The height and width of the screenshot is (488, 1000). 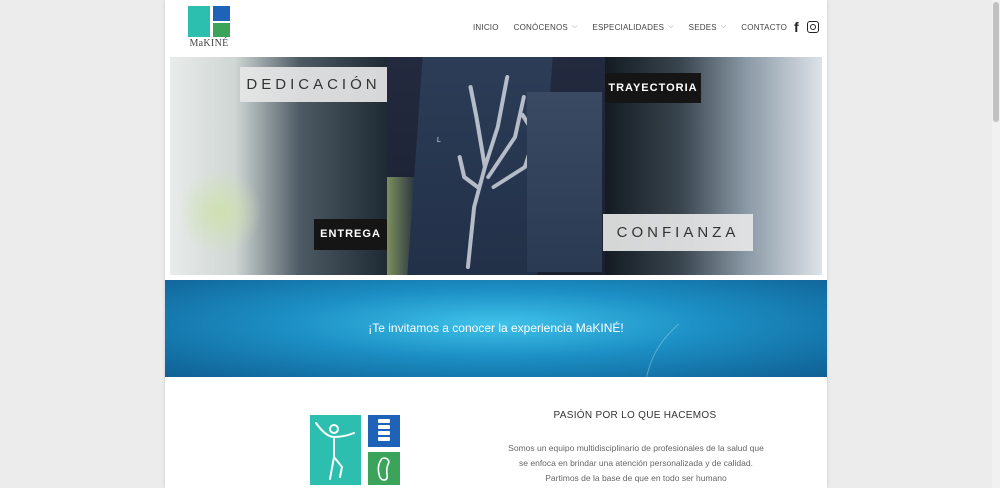 I want to click on svg-text: L, so click(x=439, y=140).